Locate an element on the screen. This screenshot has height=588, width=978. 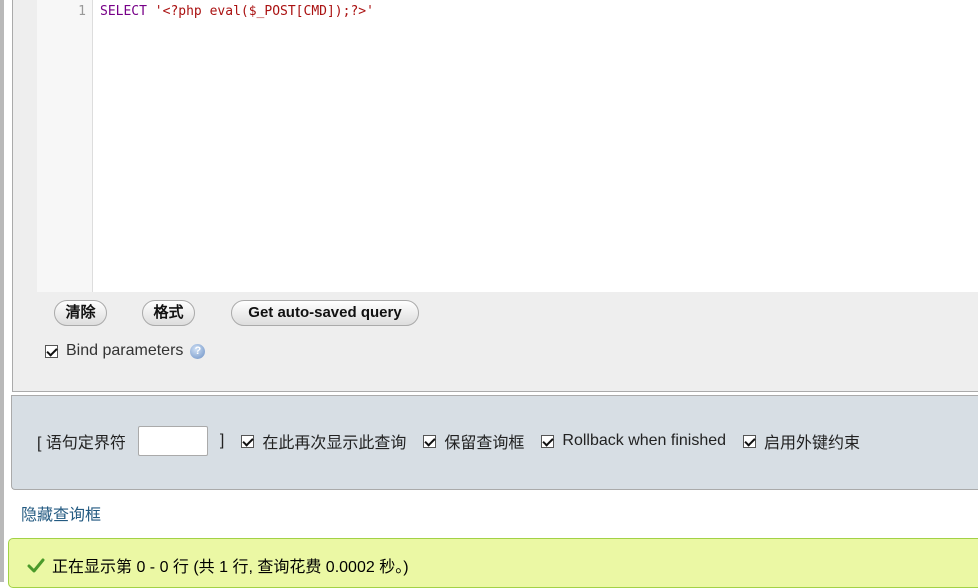
editor-gutter: 1 is located at coordinates (65, 146).